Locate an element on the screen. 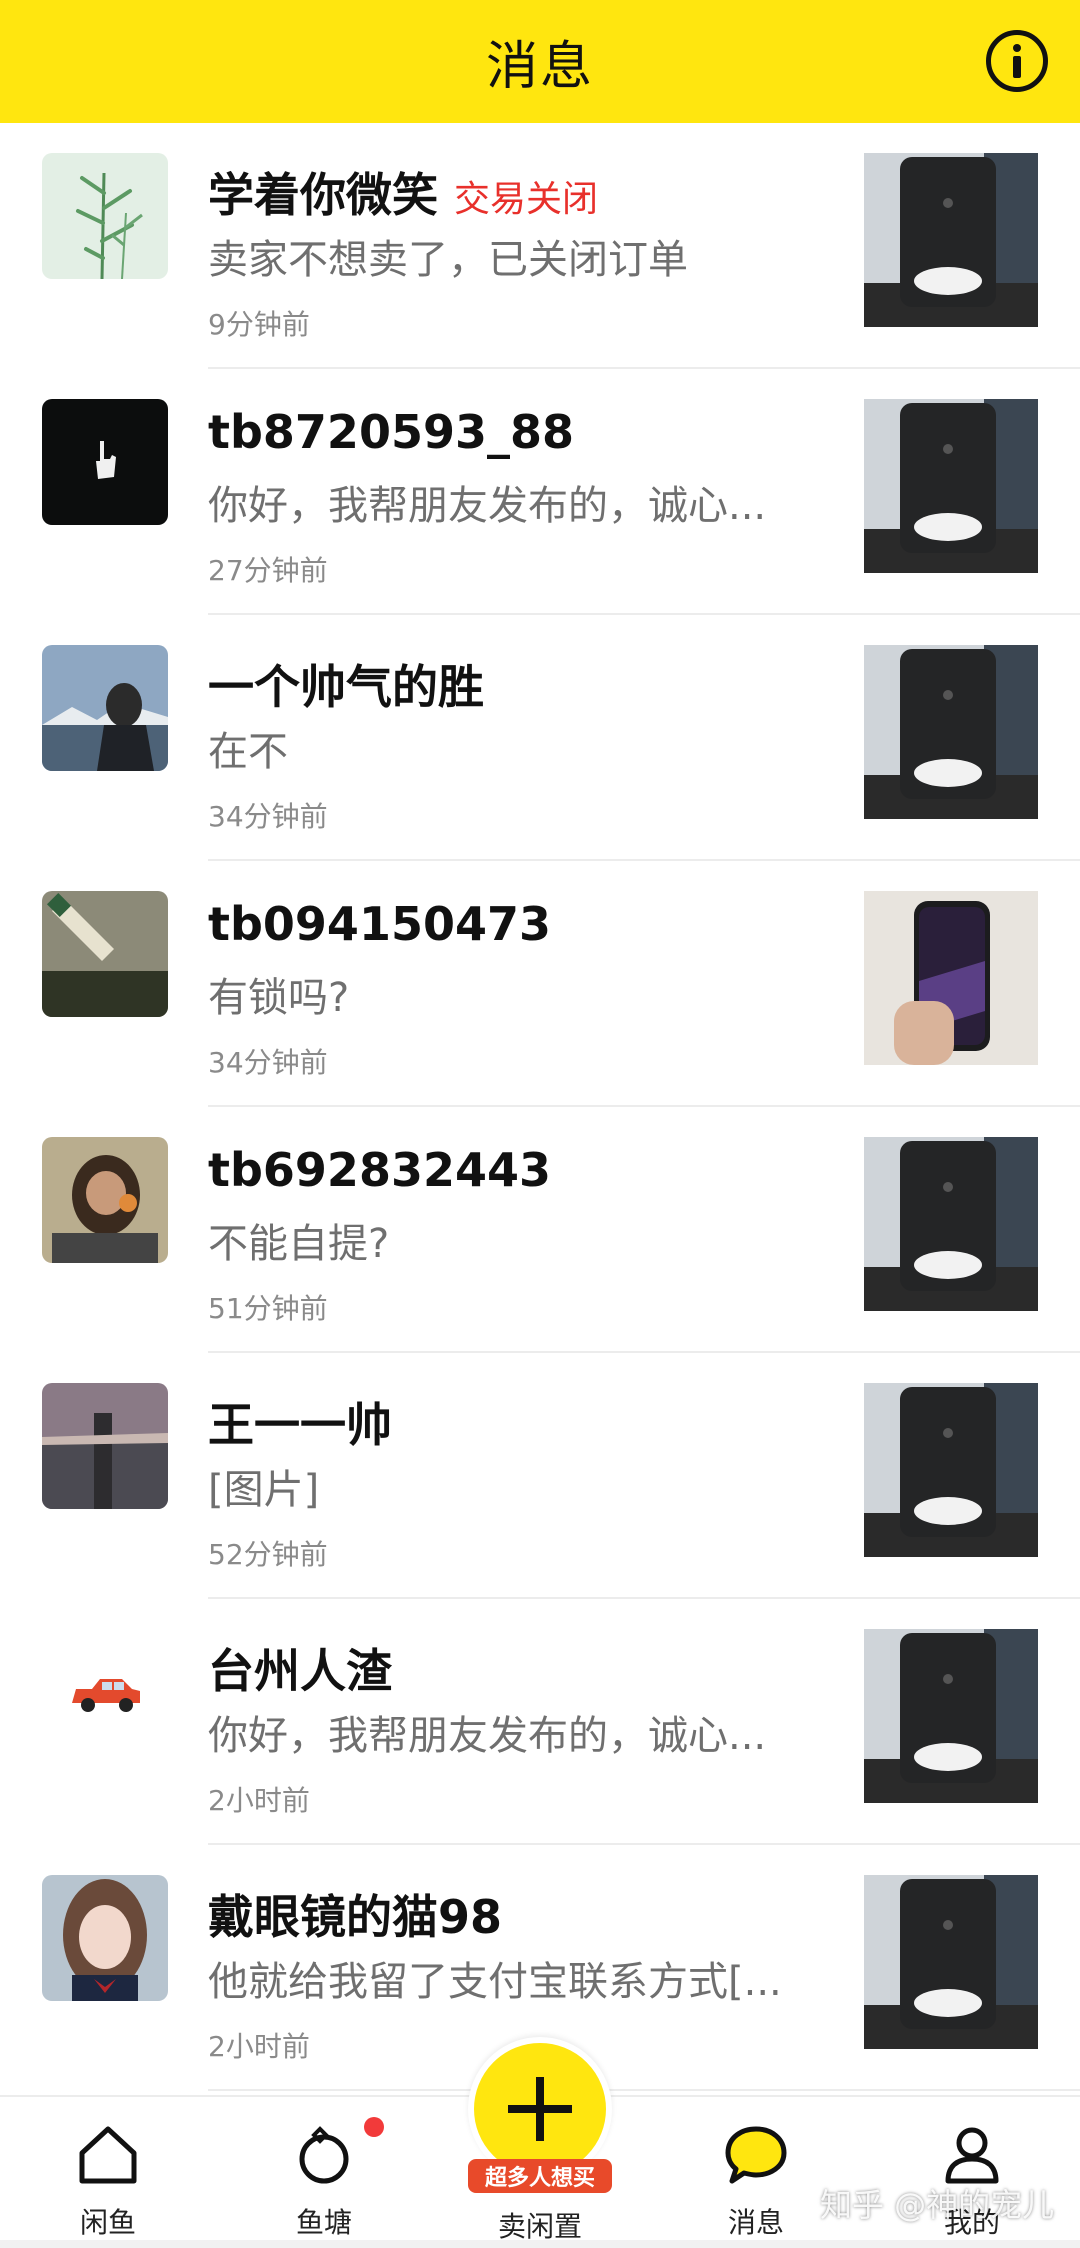  message-preview: [图片] is located at coordinates (264, 1490).